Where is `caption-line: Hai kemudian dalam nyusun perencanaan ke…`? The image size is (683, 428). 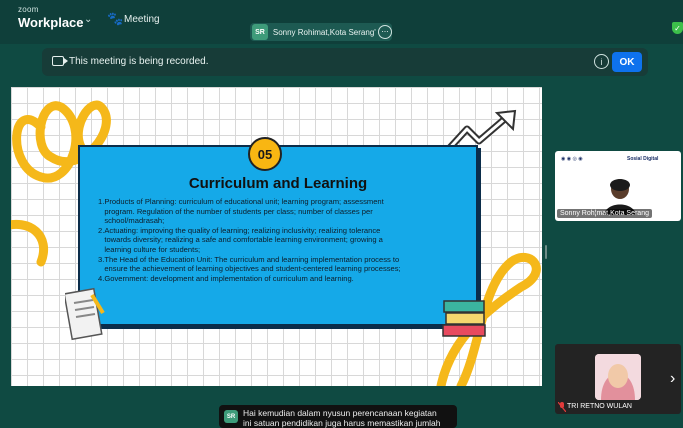
caption-line: Hai kemudian dalam nyusun perencanaan ke… is located at coordinates (340, 413).